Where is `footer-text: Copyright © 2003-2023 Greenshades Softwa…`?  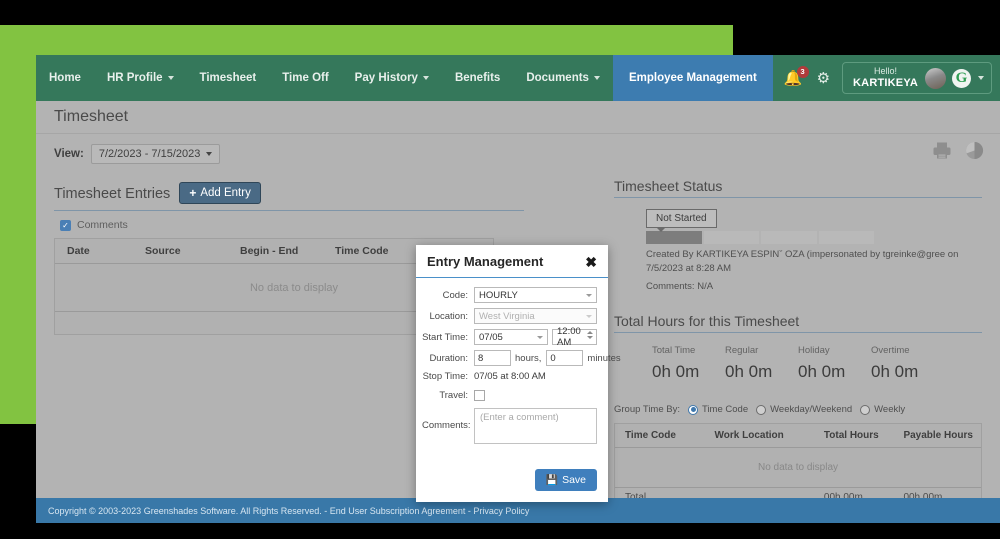 footer-text: Copyright © 2003-2023 Greenshades Softwa… is located at coordinates (289, 510).